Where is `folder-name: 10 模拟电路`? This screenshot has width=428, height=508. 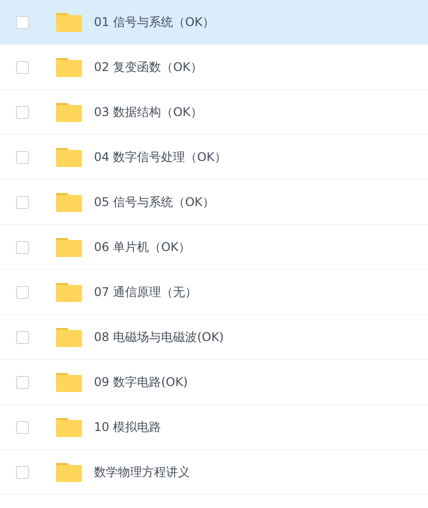
folder-name: 10 模拟电路 is located at coordinates (128, 427).